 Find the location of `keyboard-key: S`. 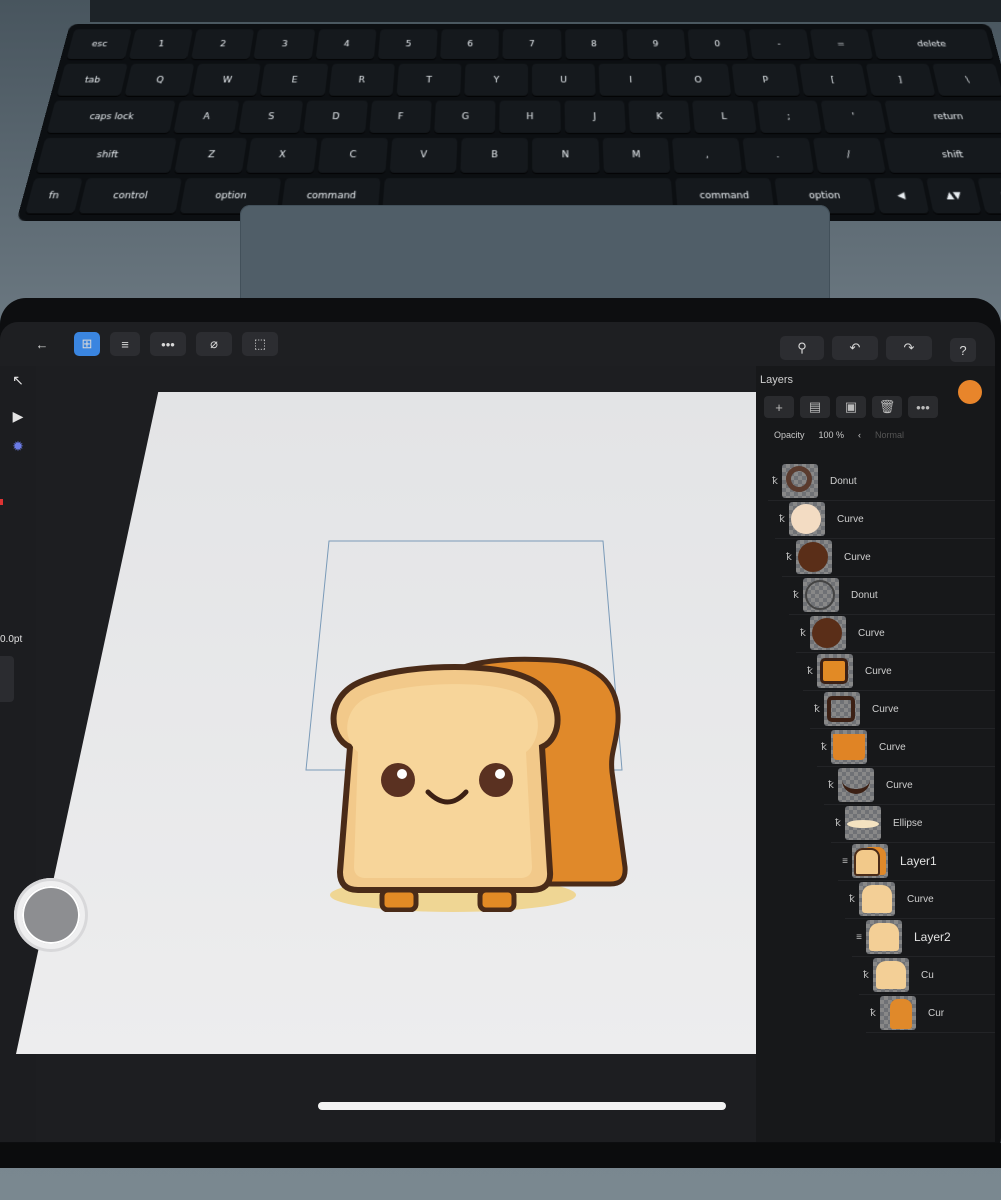

keyboard-key: S is located at coordinates (270, 117).